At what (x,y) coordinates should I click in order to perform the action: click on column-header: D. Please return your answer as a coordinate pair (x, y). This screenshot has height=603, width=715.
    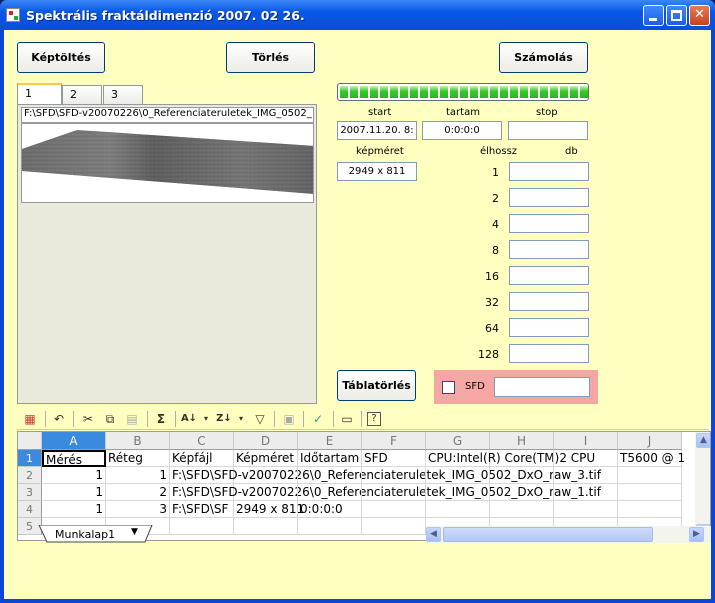
    Looking at the image, I should click on (266, 441).